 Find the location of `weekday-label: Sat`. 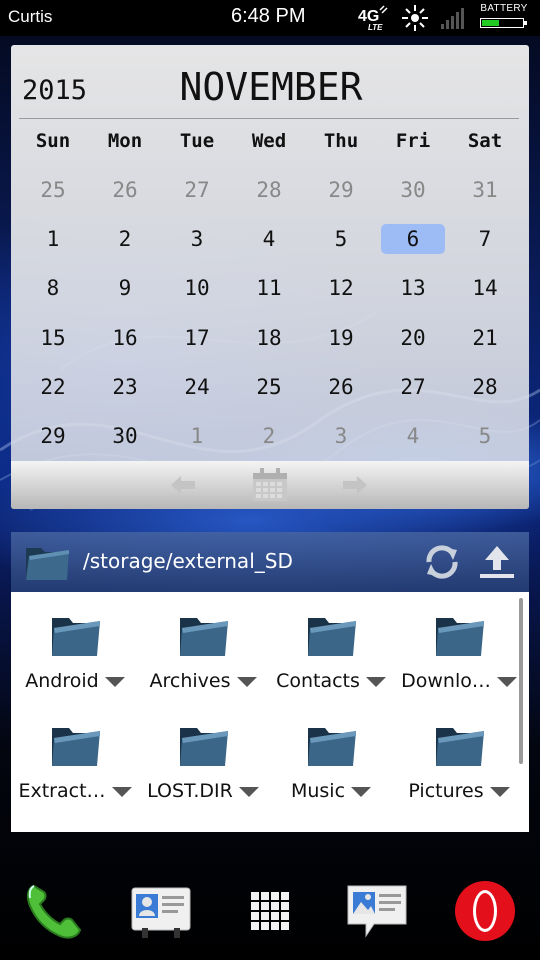

weekday-label: Sat is located at coordinates (485, 141).